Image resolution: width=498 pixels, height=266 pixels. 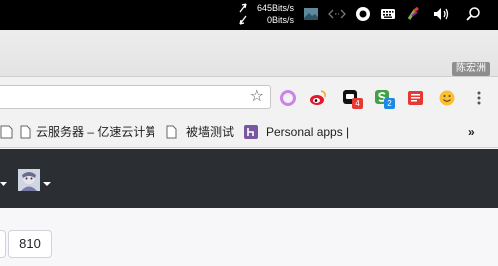 What do you see at coordinates (288, 98) in the screenshot?
I see `circle-ext-icon` at bounding box center [288, 98].